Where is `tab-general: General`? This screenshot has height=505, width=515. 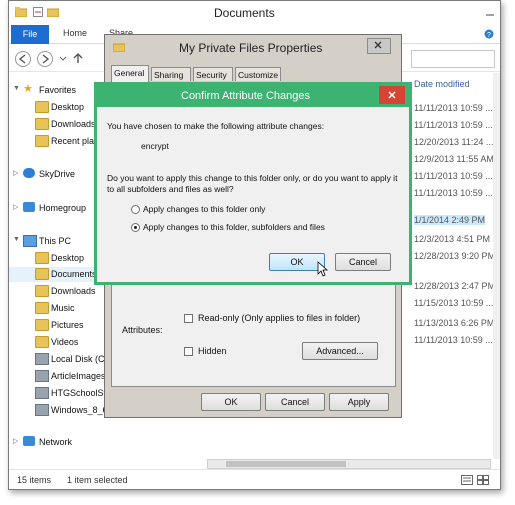 tab-general: General is located at coordinates (130, 73).